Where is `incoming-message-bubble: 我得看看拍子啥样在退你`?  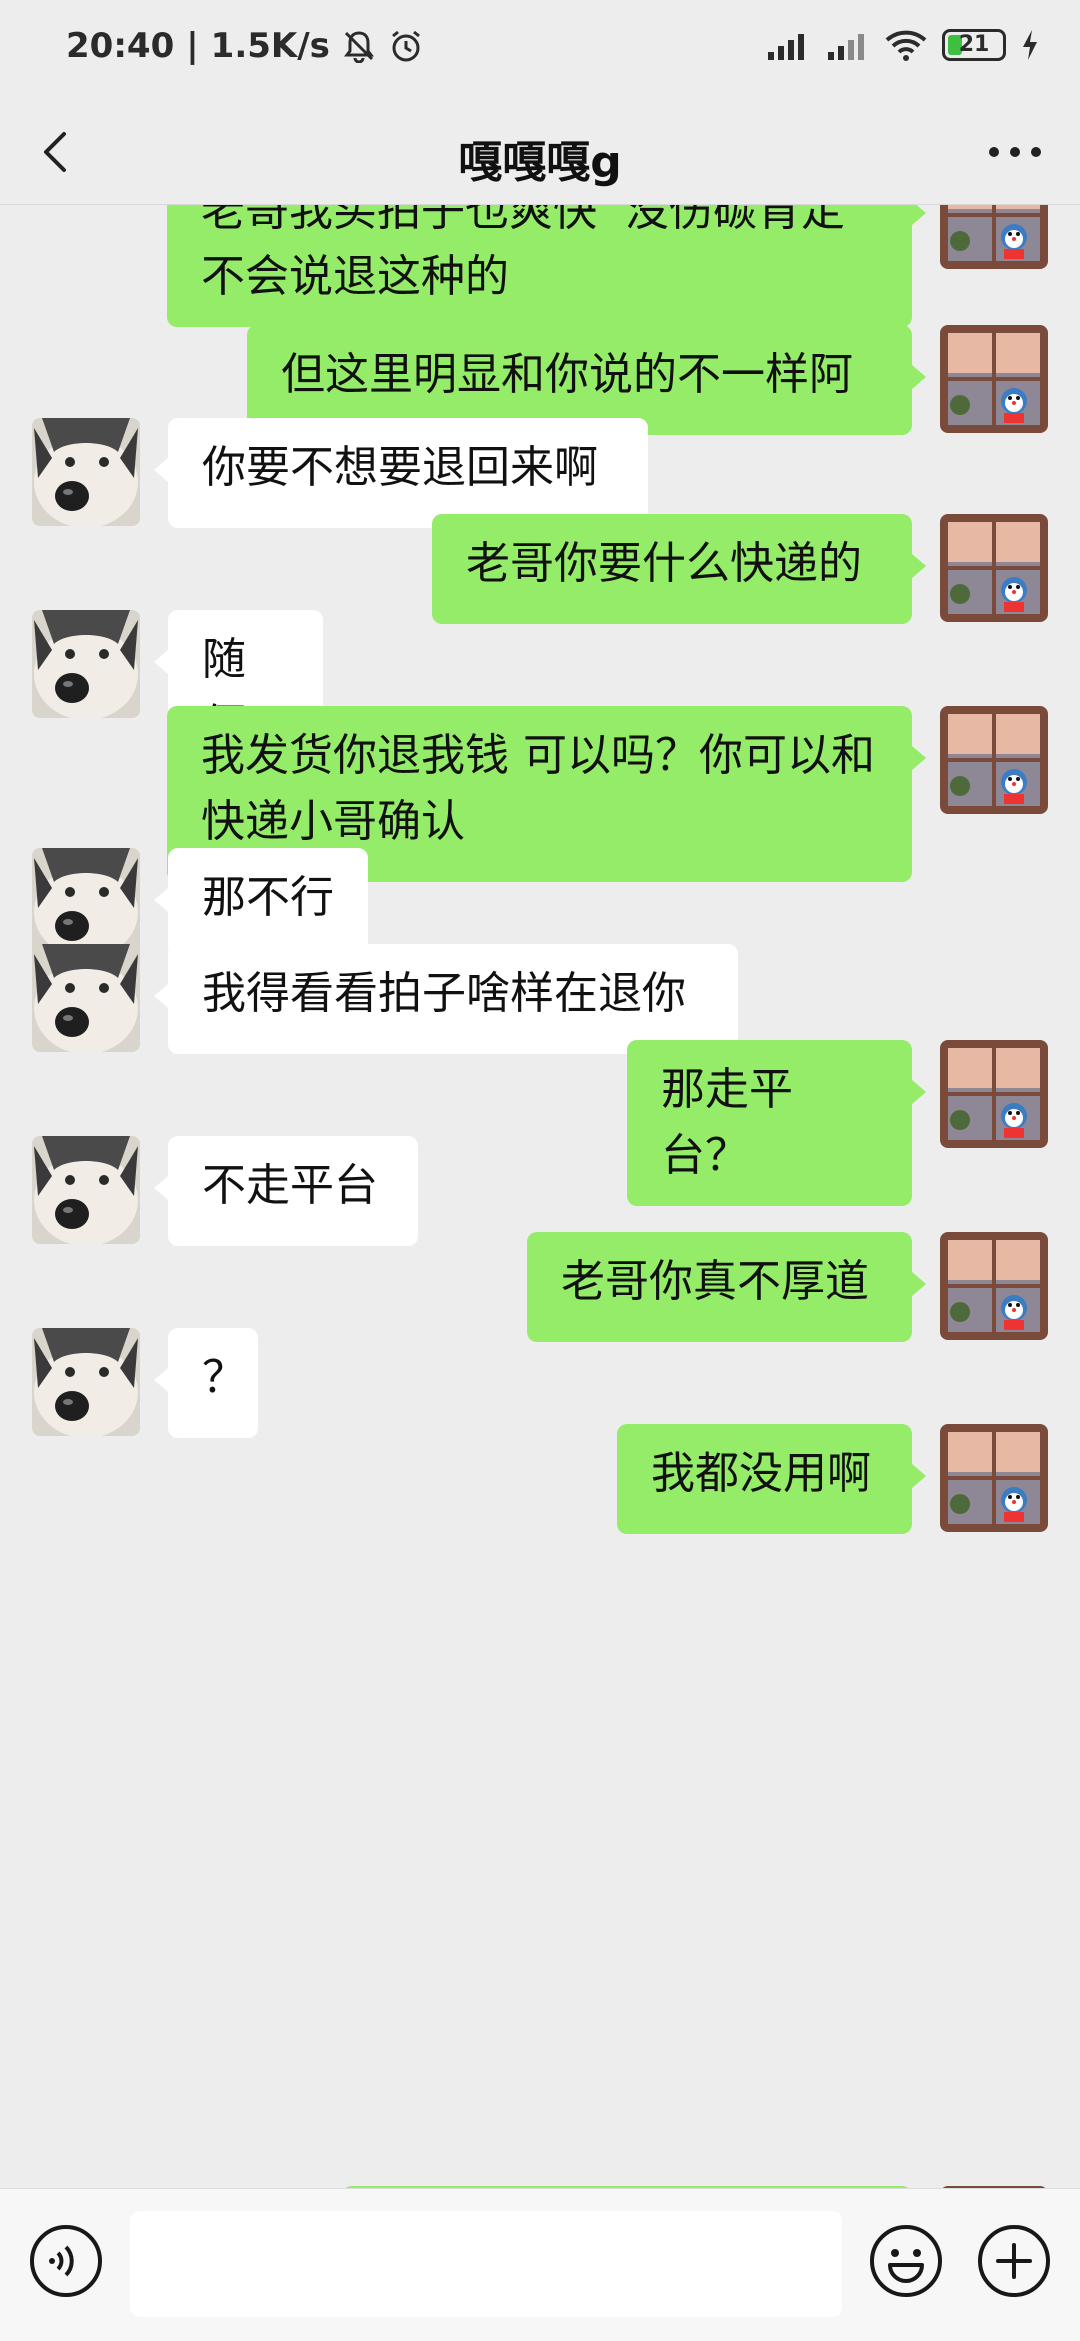
incoming-message-bubble: 我得看看拍子啥样在退你 is located at coordinates (446, 999).